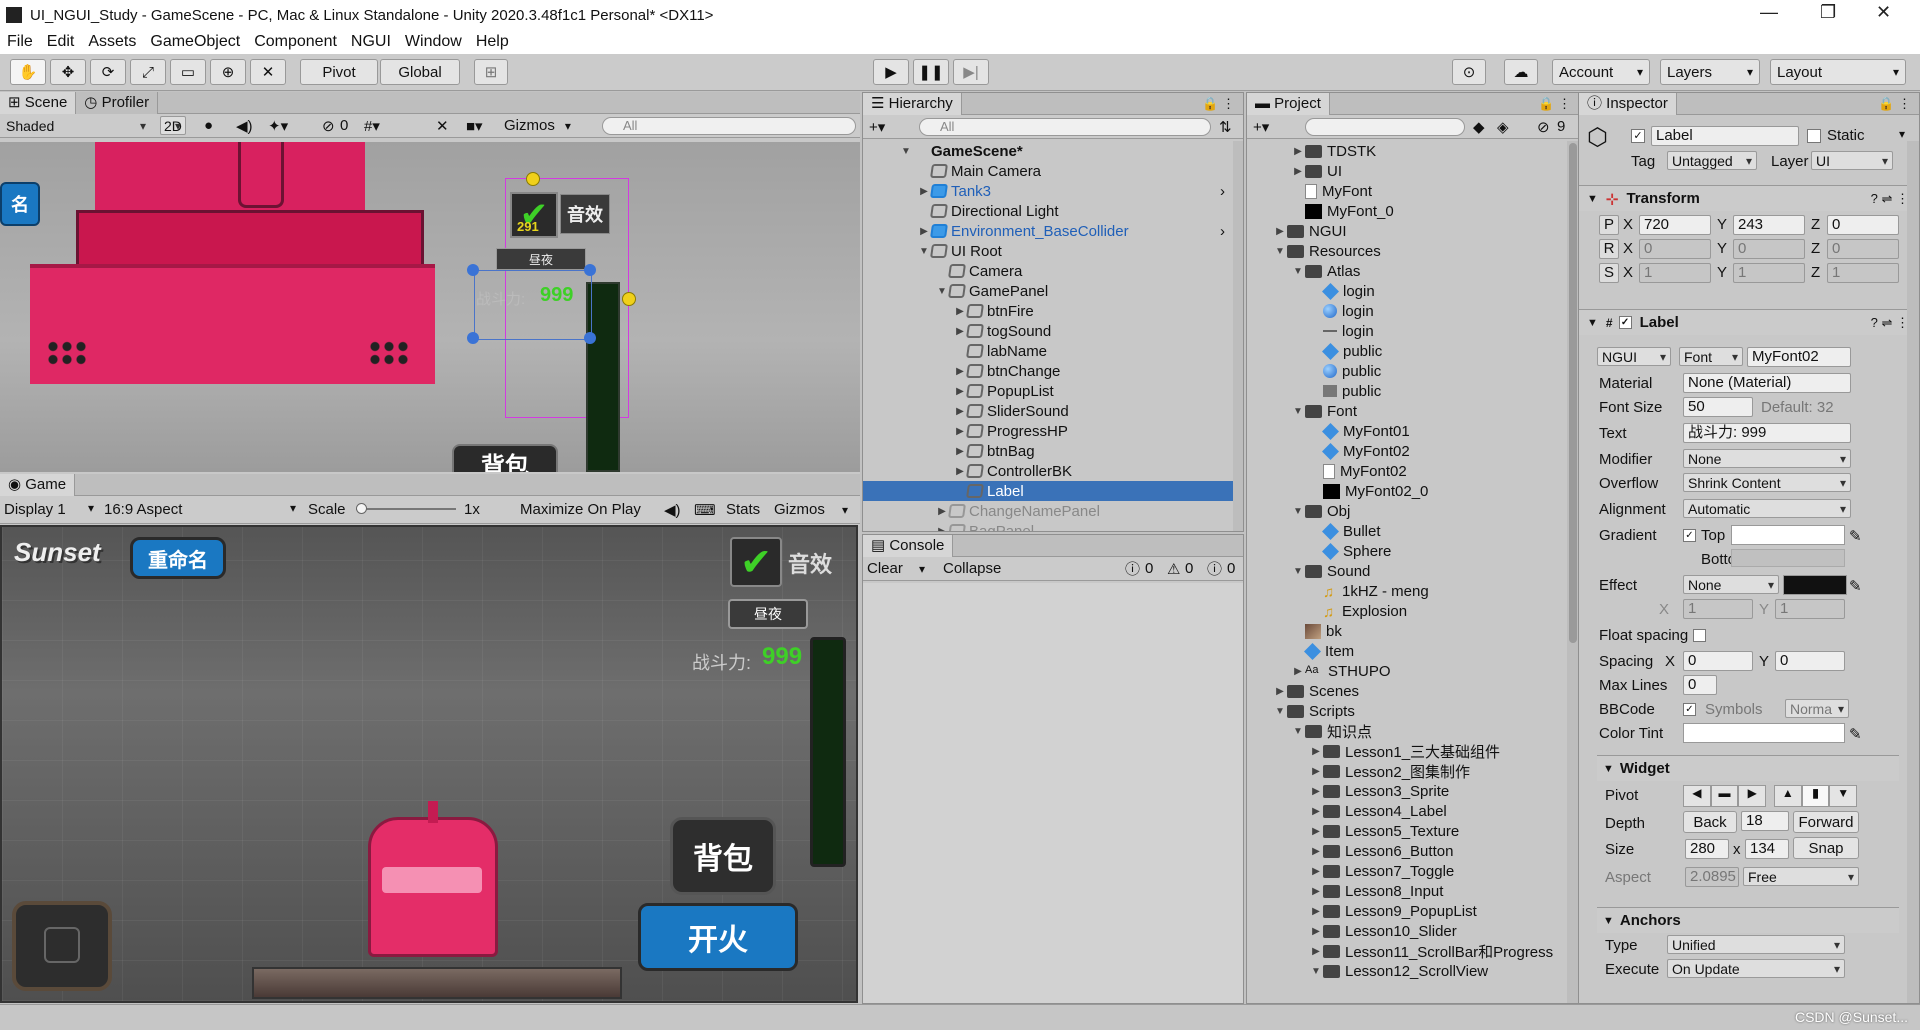 This screenshot has height=1030, width=1920. Describe the element at coordinates (1521, 72) in the screenshot. I see `cloud-icon: ☁` at that location.